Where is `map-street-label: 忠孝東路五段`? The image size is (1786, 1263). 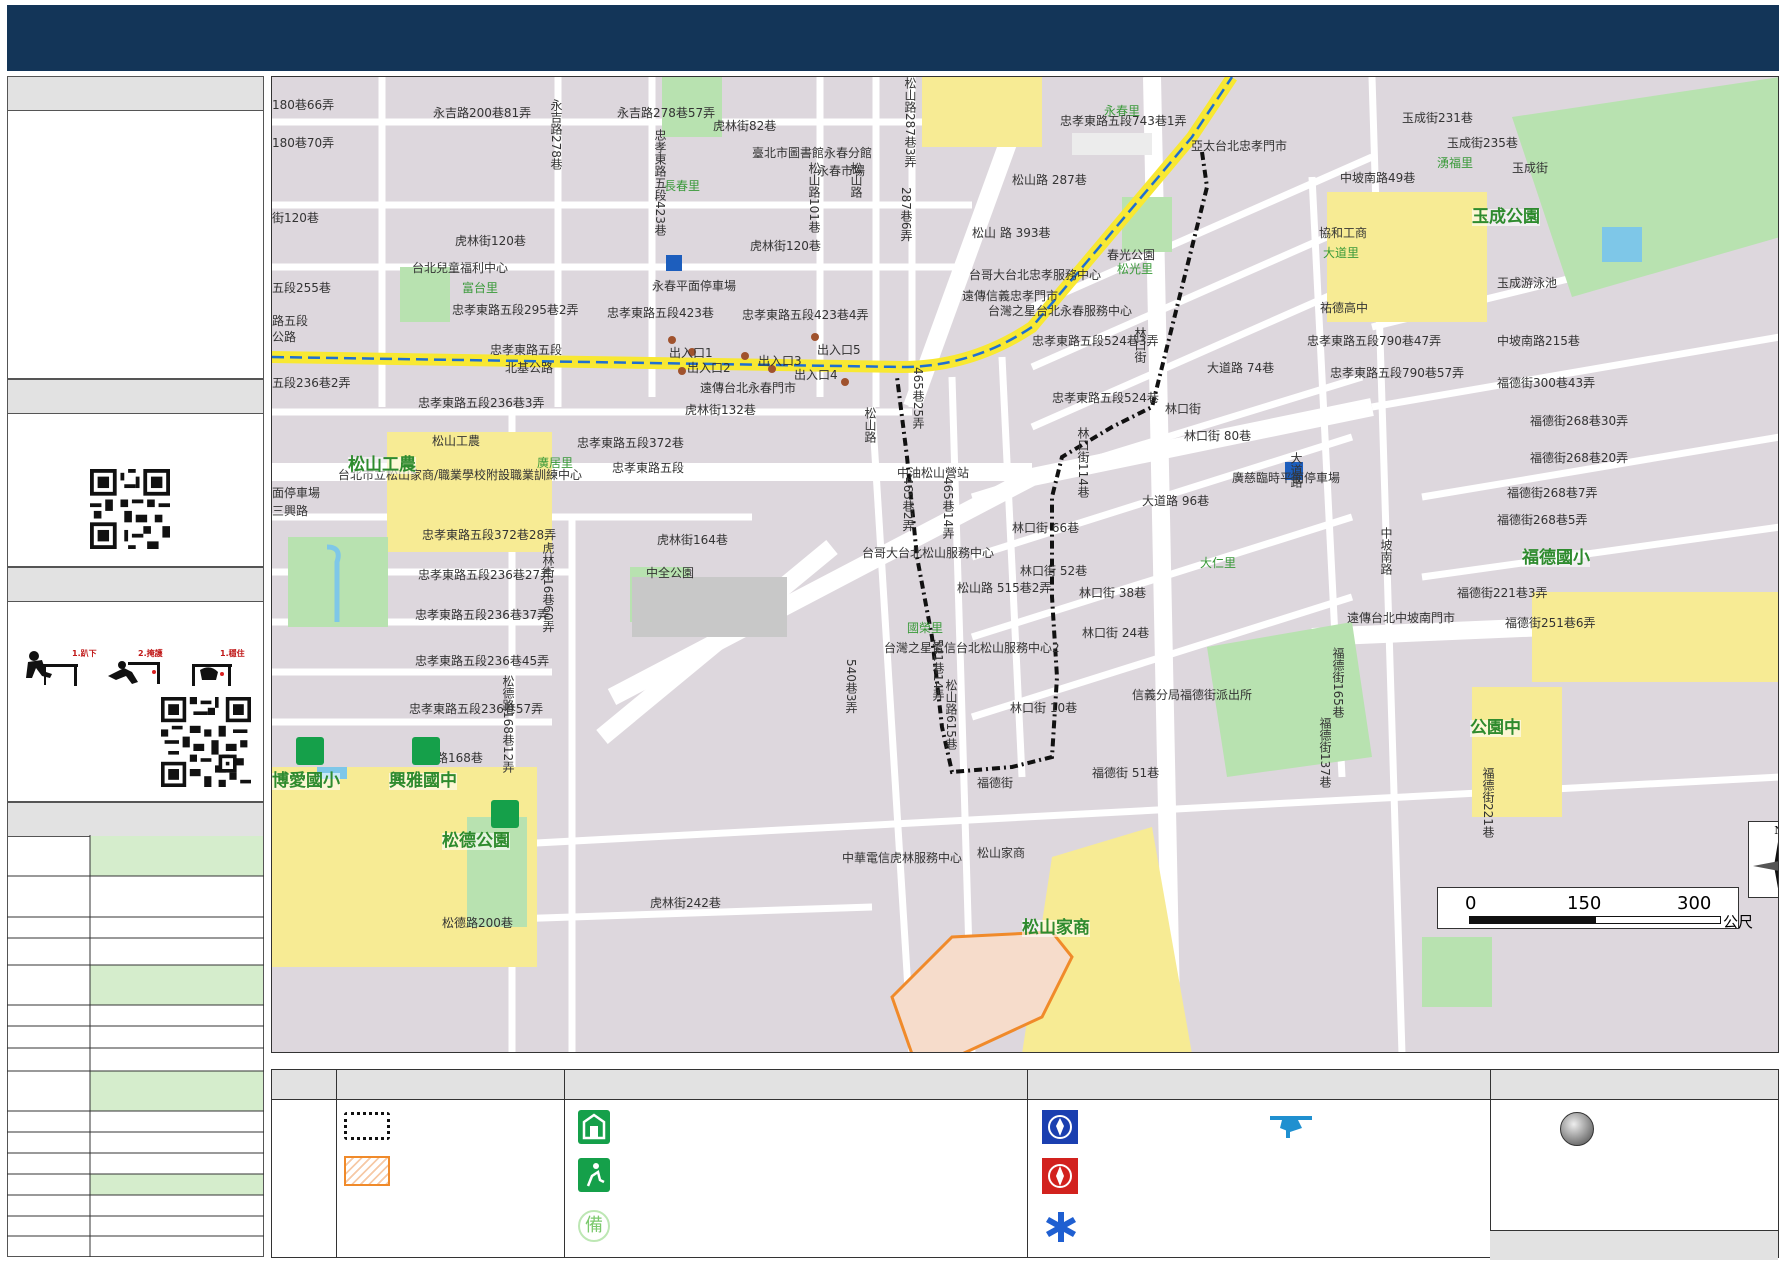
map-street-label: 忠孝東路五段 is located at coordinates (526, 350).